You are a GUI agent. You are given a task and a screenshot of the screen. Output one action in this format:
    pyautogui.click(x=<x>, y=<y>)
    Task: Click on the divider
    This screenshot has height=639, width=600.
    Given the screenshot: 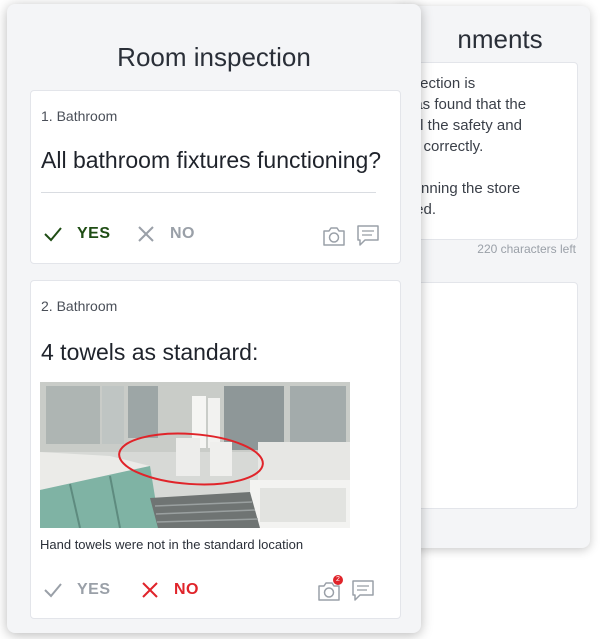 What is the action you would take?
    pyautogui.click(x=208, y=192)
    